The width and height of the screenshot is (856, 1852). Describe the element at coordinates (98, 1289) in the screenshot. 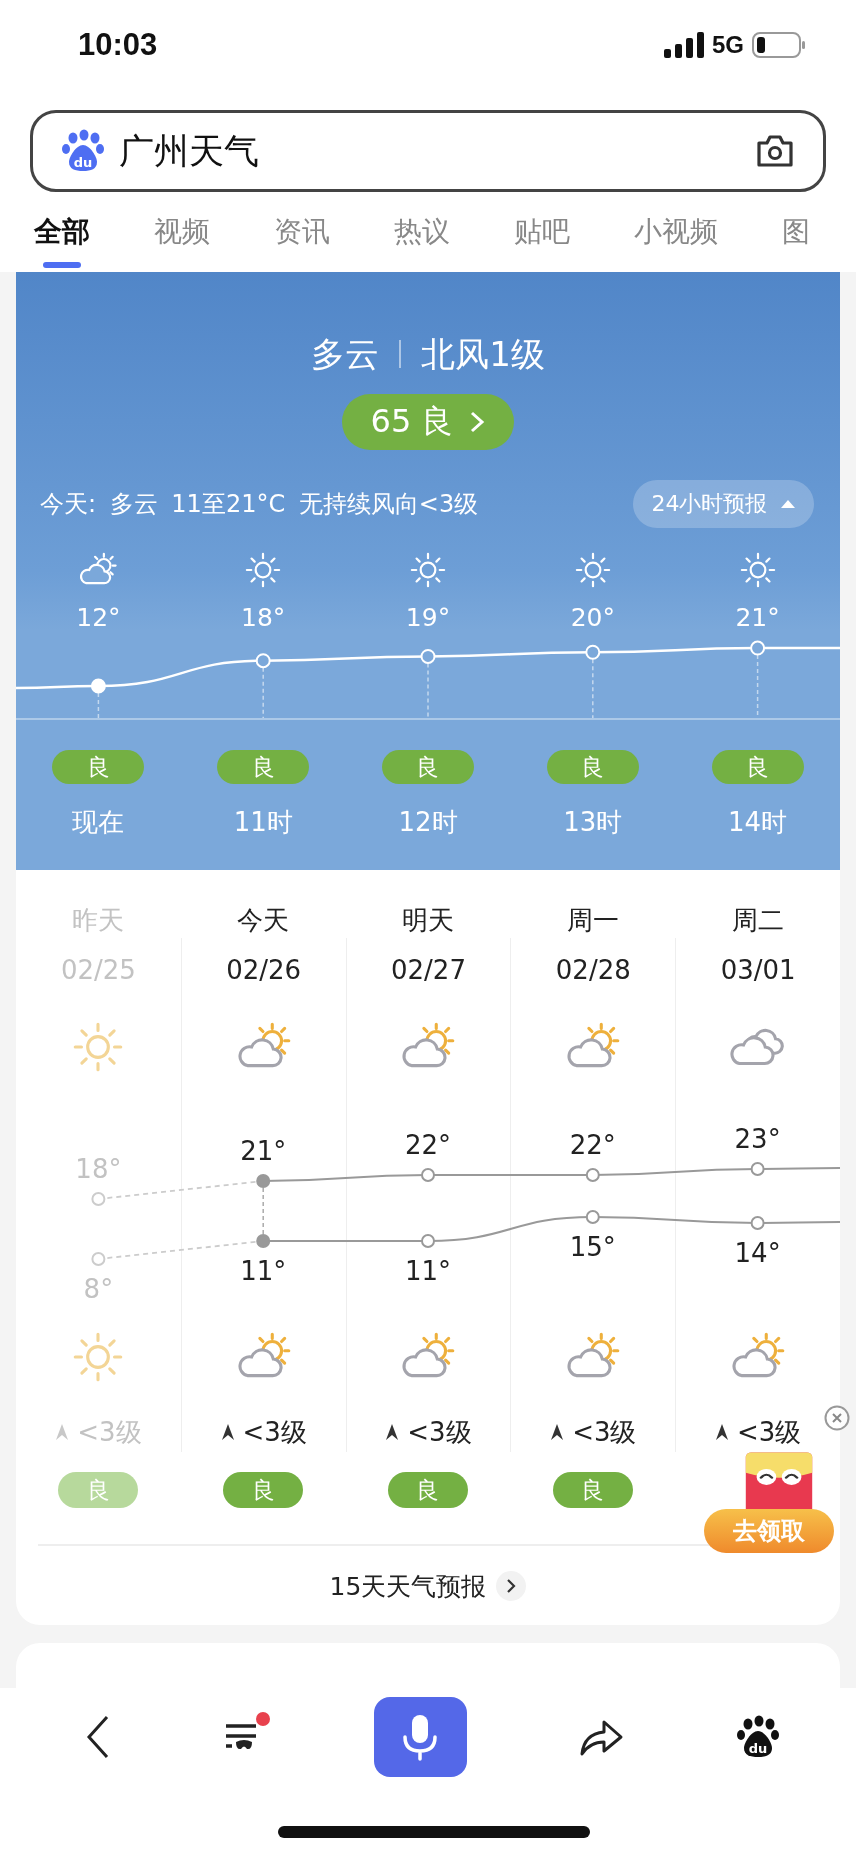

I see `low-temperature: 8°` at that location.